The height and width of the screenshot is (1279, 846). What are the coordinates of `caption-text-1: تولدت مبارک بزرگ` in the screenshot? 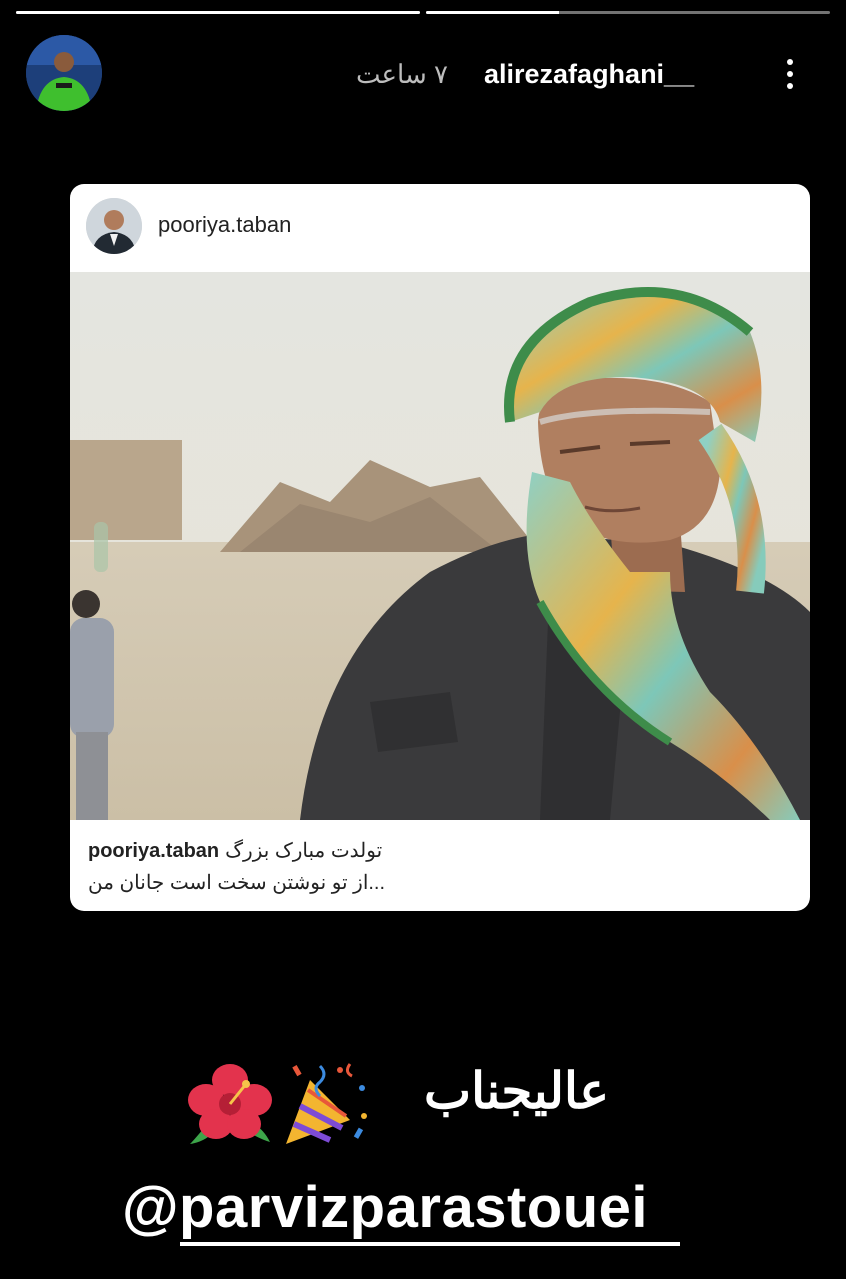 It's located at (304, 851).